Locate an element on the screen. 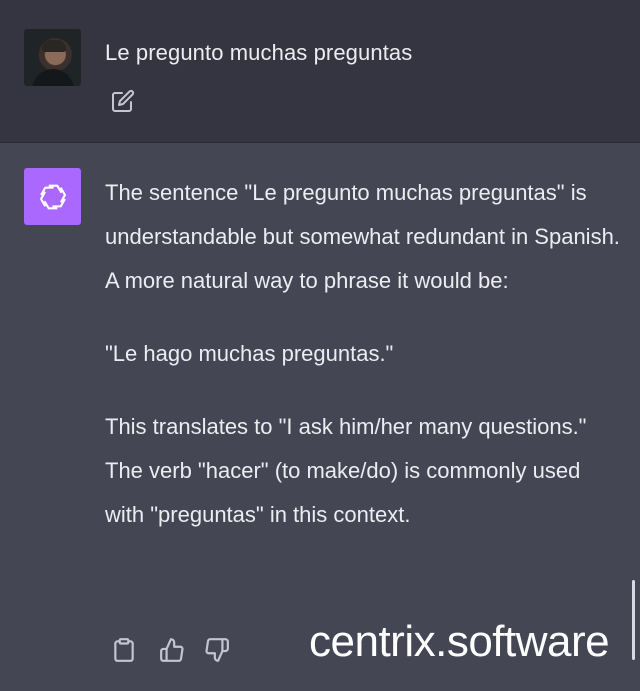 The image size is (640, 691). thumbs-up-icon is located at coordinates (172, 650).